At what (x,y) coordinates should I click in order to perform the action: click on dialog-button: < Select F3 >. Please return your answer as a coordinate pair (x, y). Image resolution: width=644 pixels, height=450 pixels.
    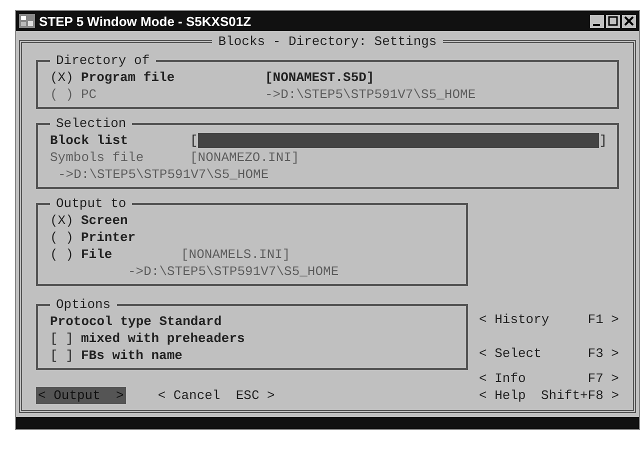
    Looking at the image, I should click on (549, 353).